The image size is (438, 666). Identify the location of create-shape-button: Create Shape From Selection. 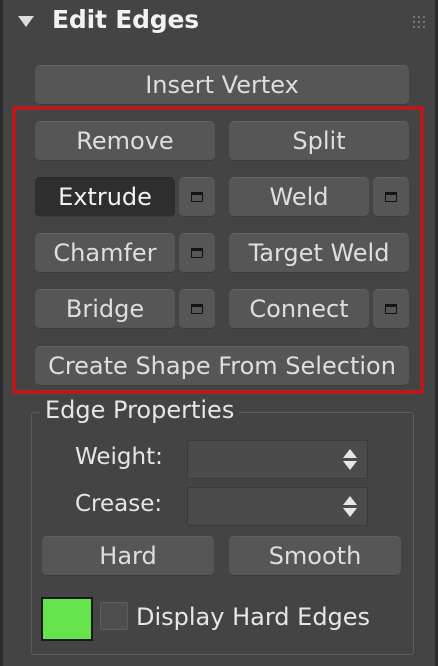
(222, 366).